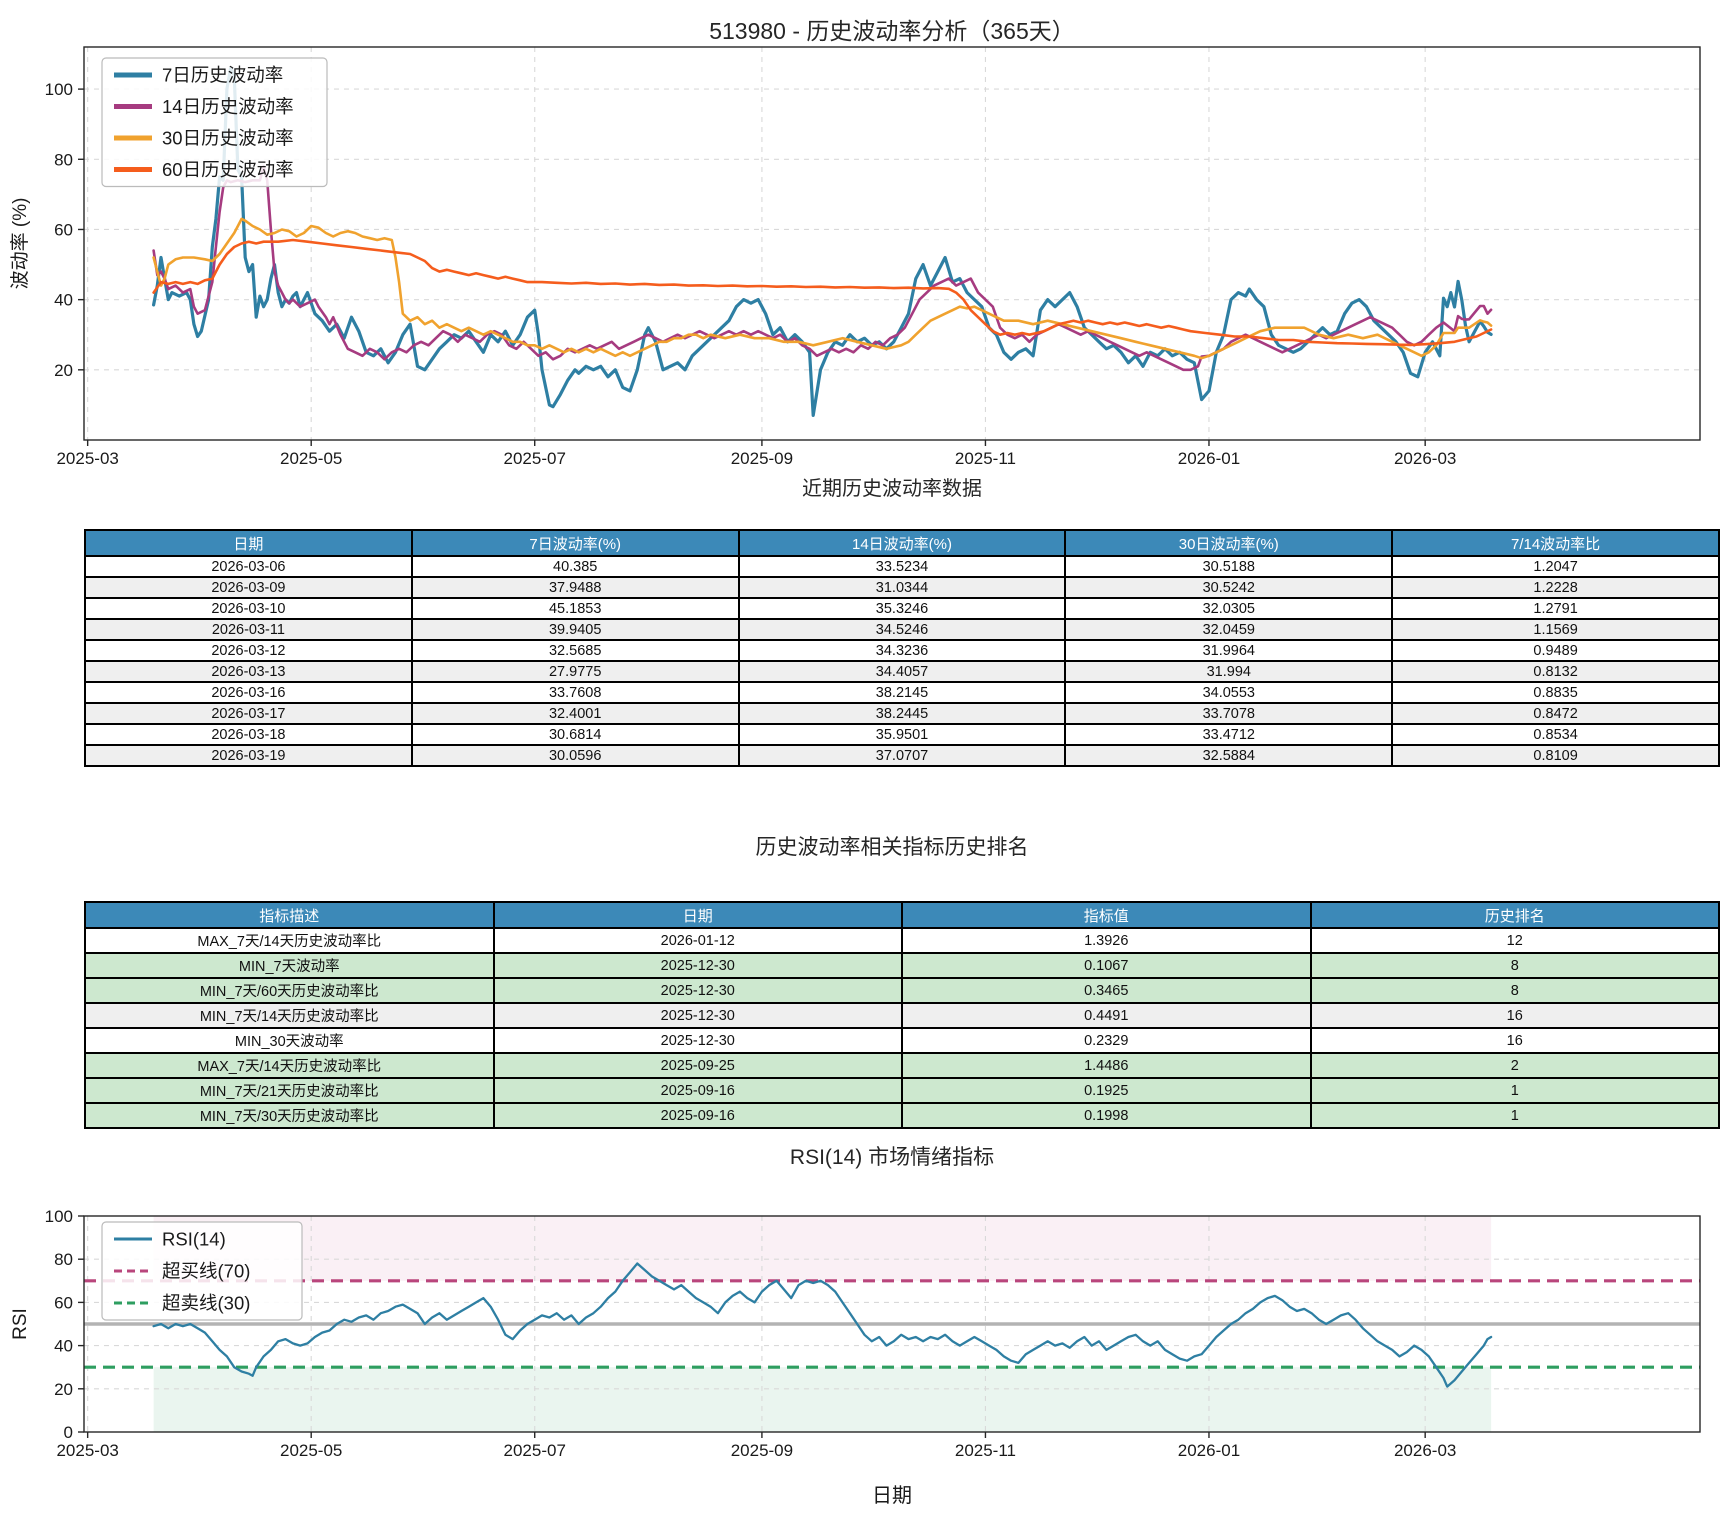 The image size is (1734, 1515). I want to click on table-cell: 12, so click(1514, 940).